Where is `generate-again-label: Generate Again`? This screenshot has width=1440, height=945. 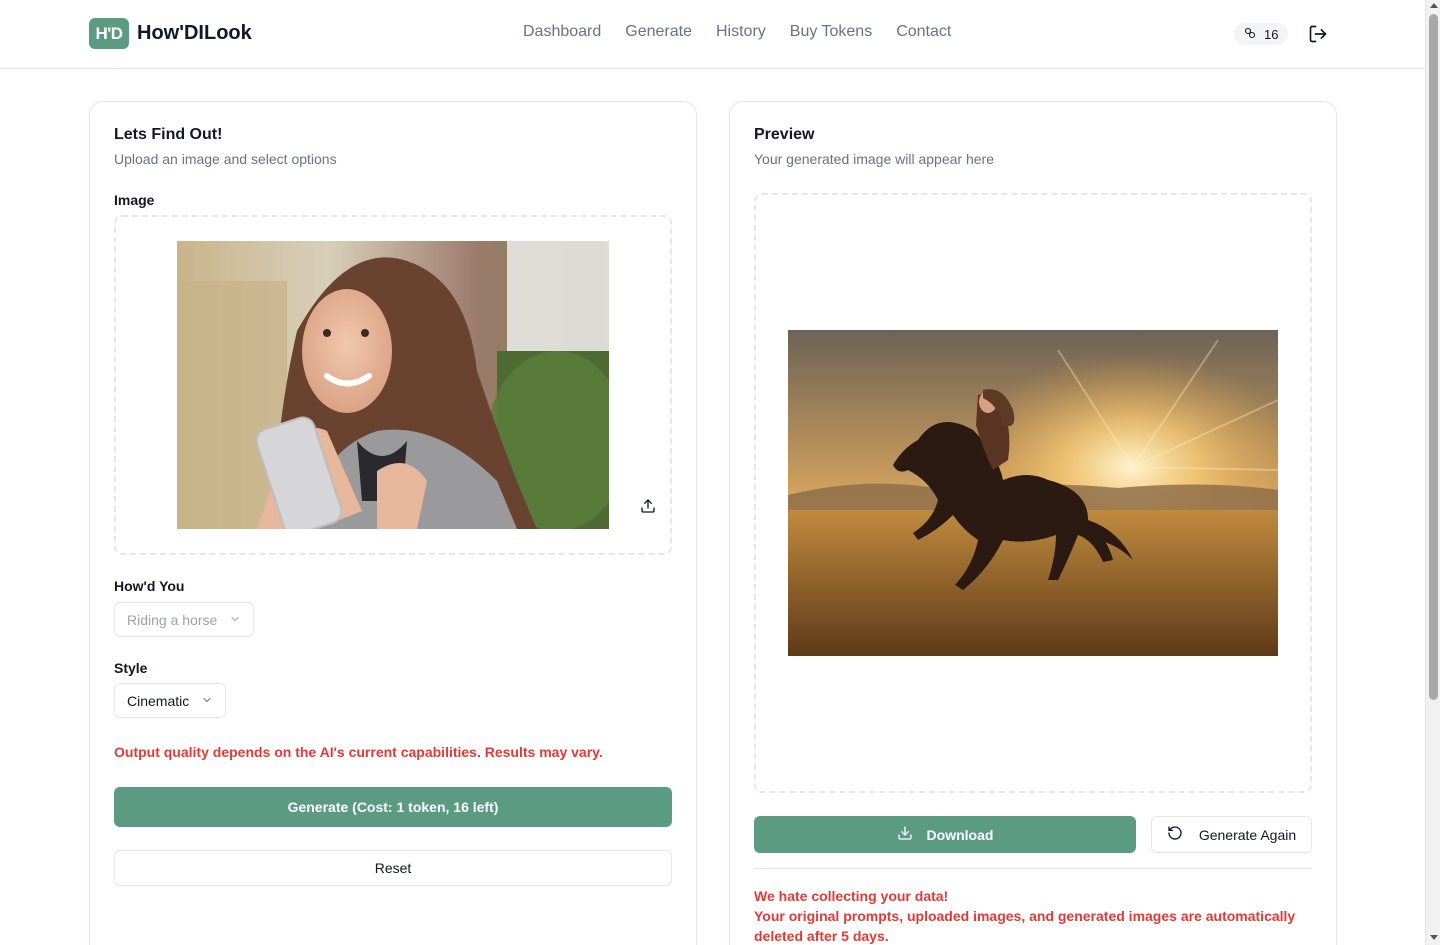
generate-again-label: Generate Again is located at coordinates (1247, 834).